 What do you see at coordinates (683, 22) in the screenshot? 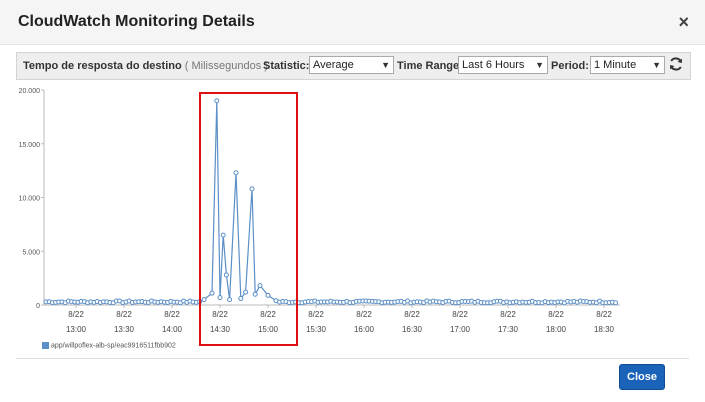
I see `close-icon: ×` at bounding box center [683, 22].